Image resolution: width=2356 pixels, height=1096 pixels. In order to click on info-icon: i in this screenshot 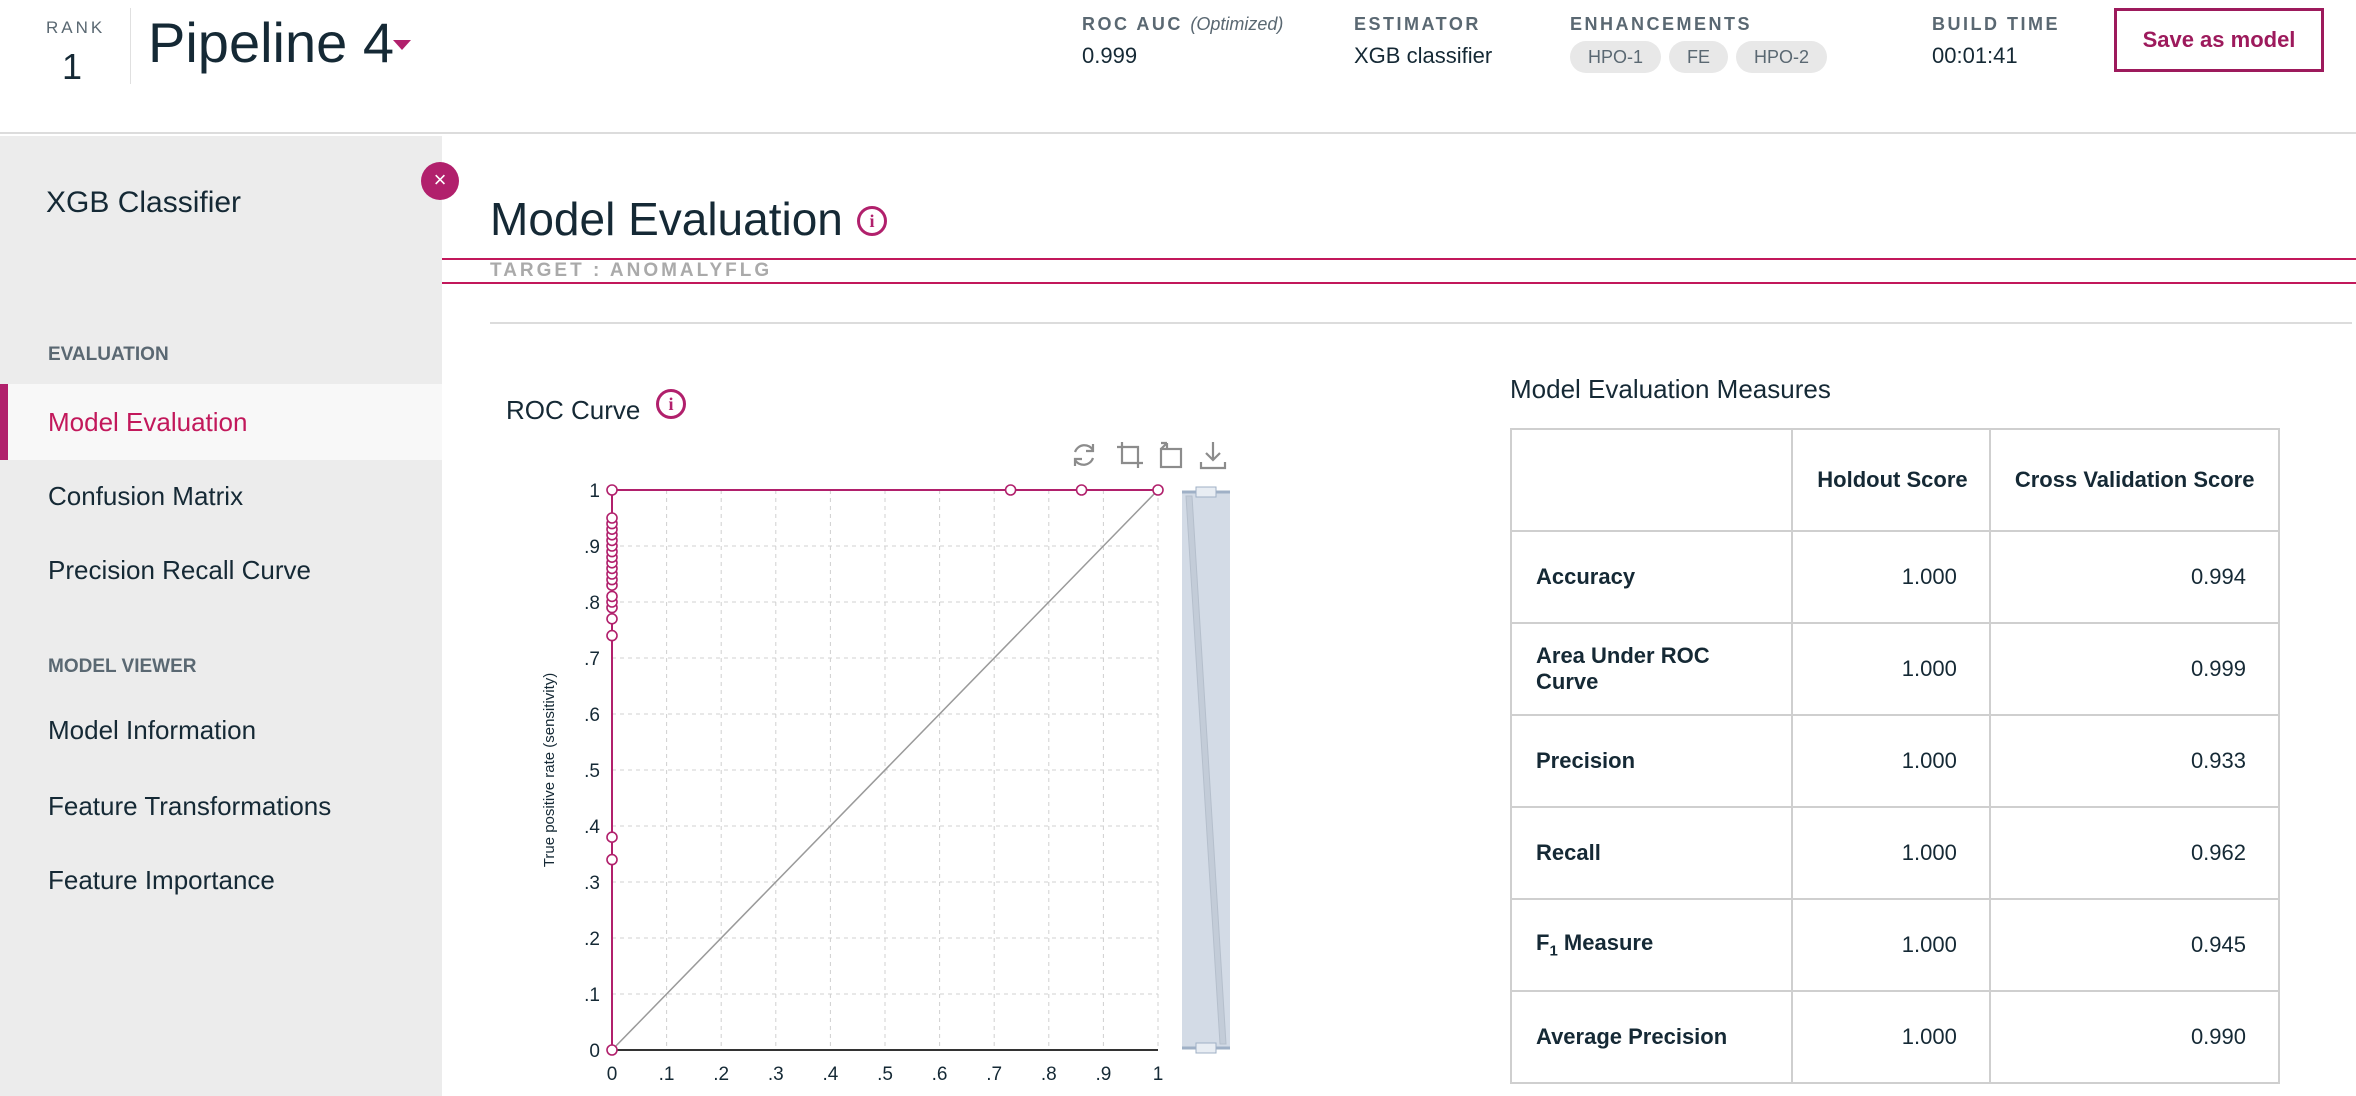, I will do `click(872, 221)`.